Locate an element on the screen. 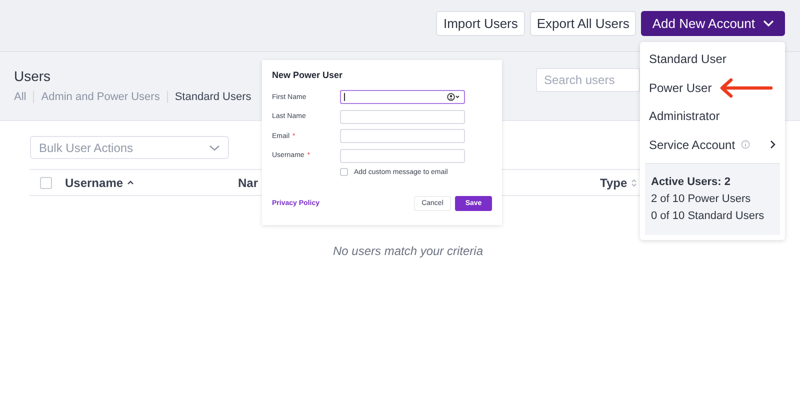 The height and width of the screenshot is (411, 800). menu-item: Standard User is located at coordinates (712, 59).